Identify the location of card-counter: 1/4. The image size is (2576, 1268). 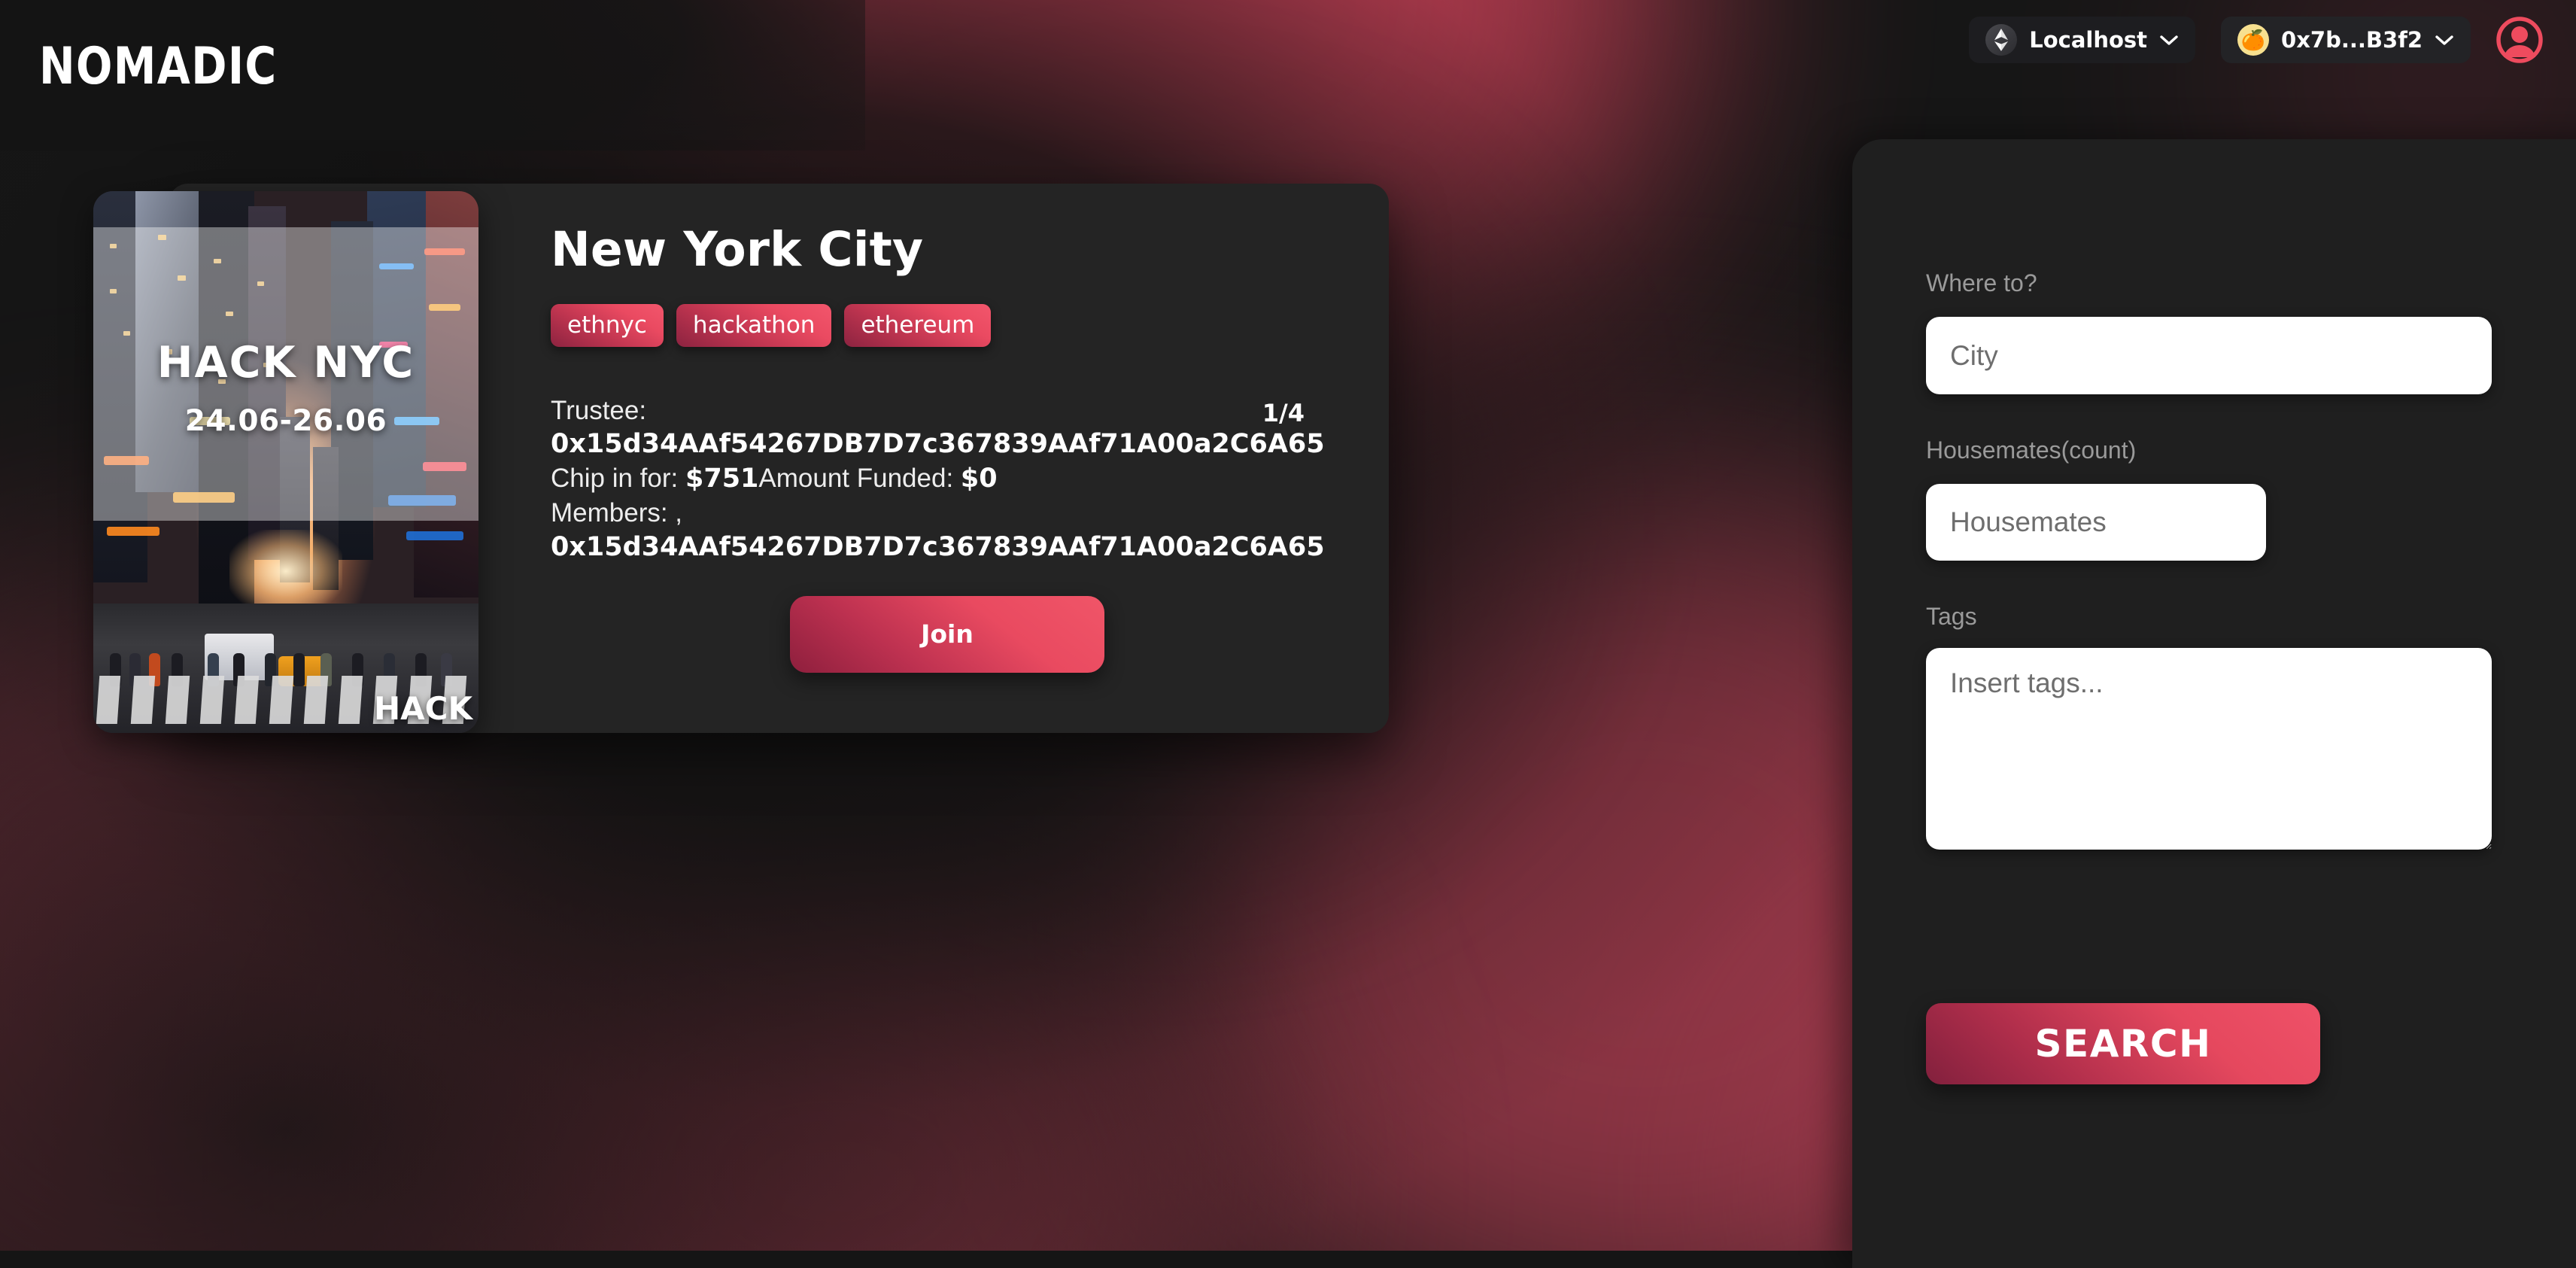
(1284, 413).